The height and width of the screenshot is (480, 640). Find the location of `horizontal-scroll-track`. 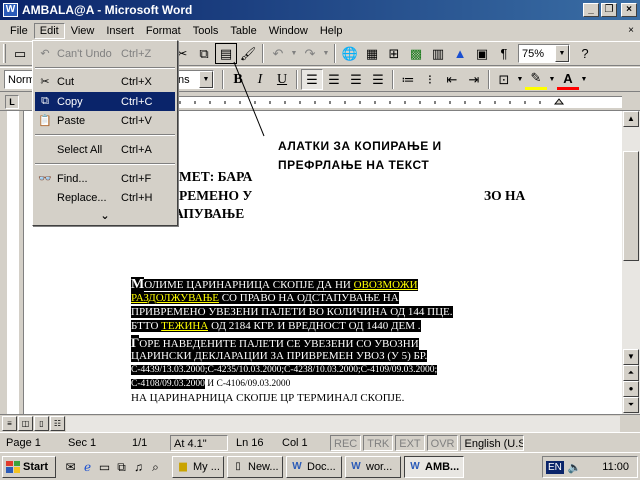

horizontal-scroll-track is located at coordinates (343, 424).